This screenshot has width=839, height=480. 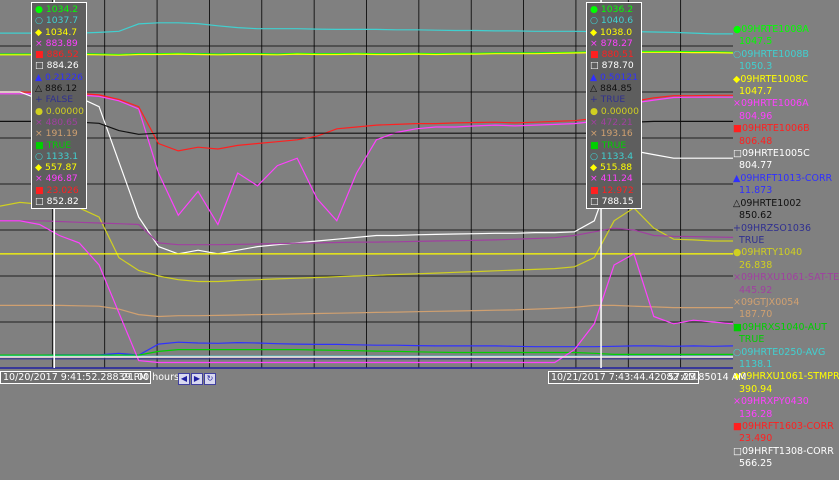 I want to click on legend-name: 09HRTE1008B, so click(x=775, y=54).